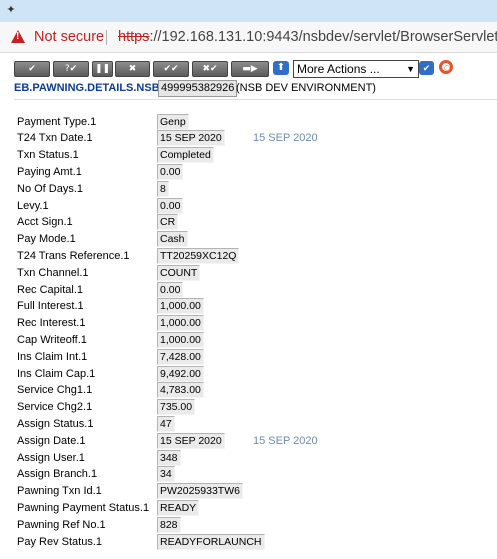  Describe the element at coordinates (252, 155) in the screenshot. I see `field-row: Txn Status.1 Completed` at that location.